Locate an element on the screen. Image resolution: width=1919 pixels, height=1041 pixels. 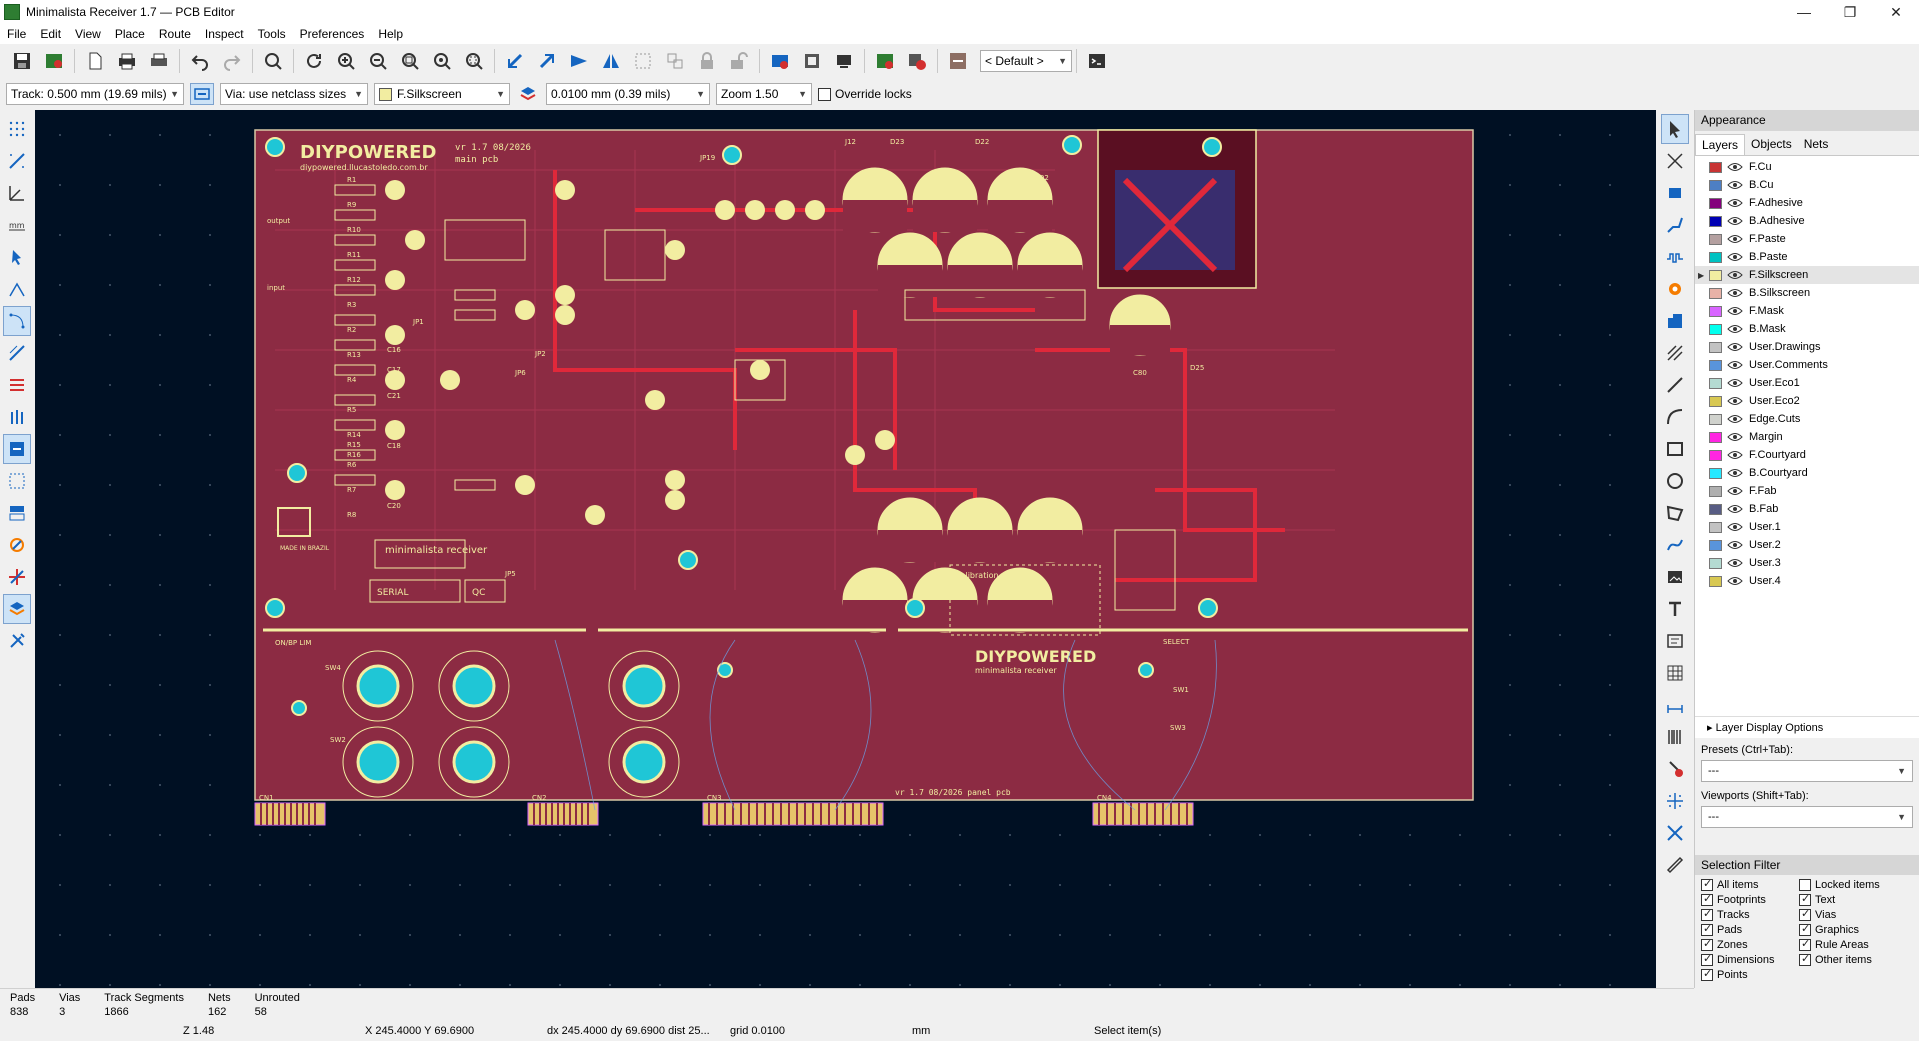
grid-size-select: 0.0100 mm (0.39 mils) ▼ is located at coordinates (628, 94).